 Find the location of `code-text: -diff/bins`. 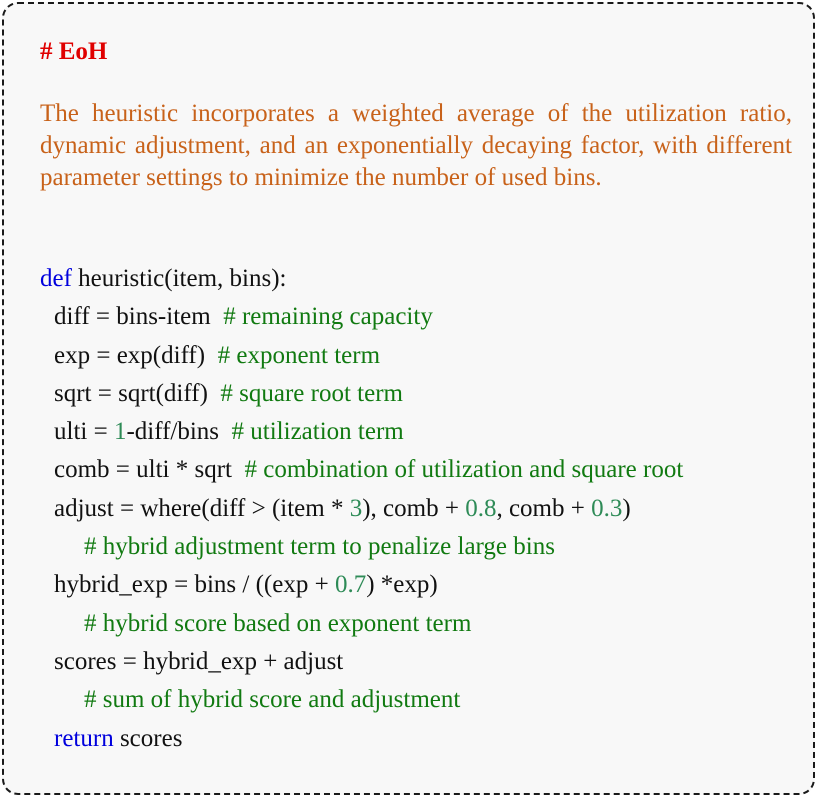

code-text: -diff/bins is located at coordinates (179, 432).